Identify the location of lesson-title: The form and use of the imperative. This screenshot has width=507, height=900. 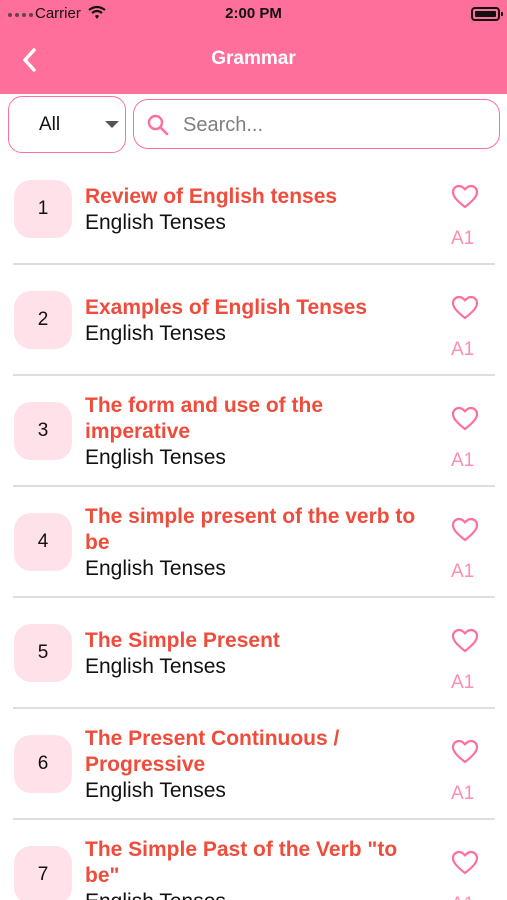
(204, 418).